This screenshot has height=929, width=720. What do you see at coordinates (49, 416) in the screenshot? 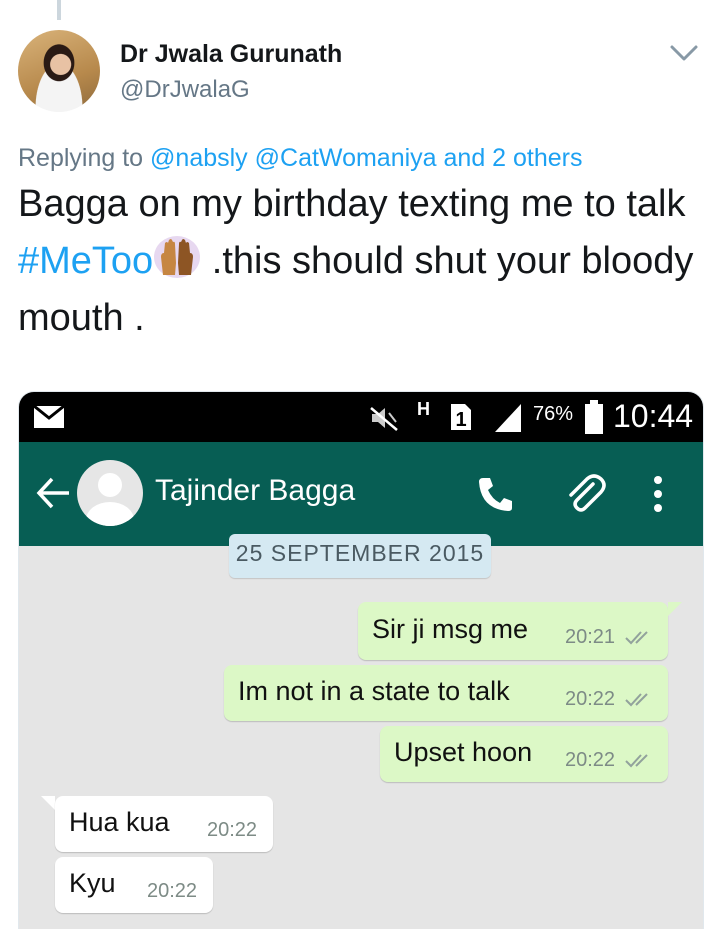
I see `mail-icon` at bounding box center [49, 416].